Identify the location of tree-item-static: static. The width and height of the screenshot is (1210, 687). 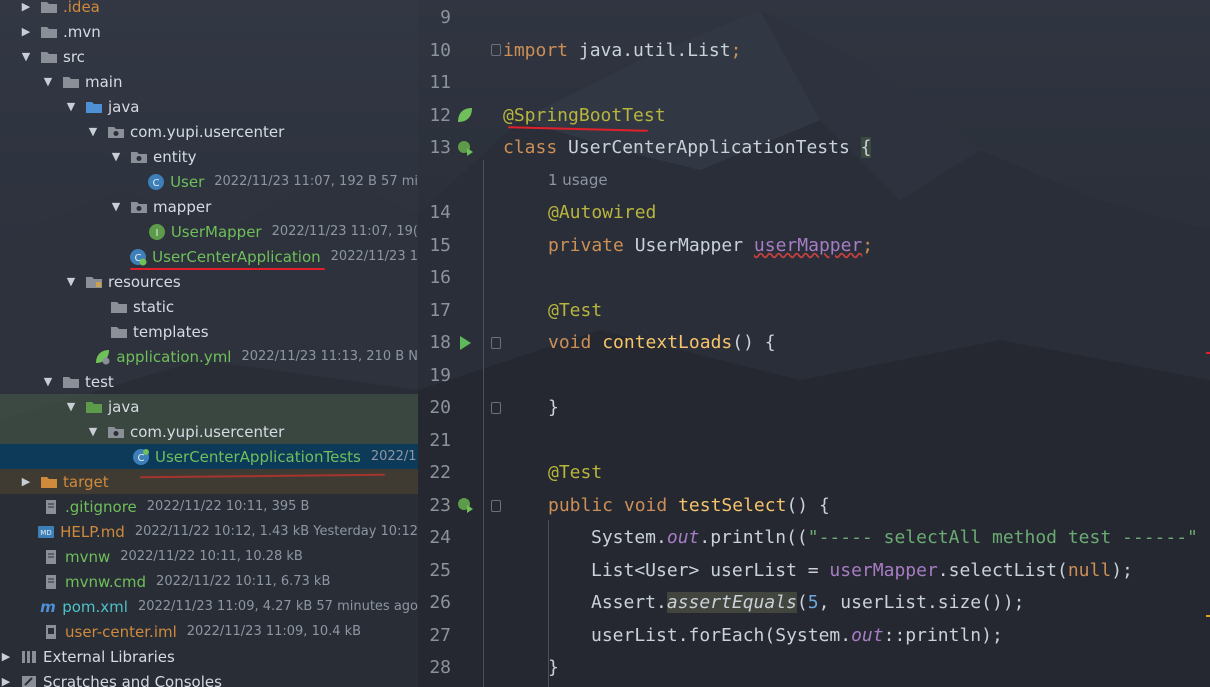
(209, 306).